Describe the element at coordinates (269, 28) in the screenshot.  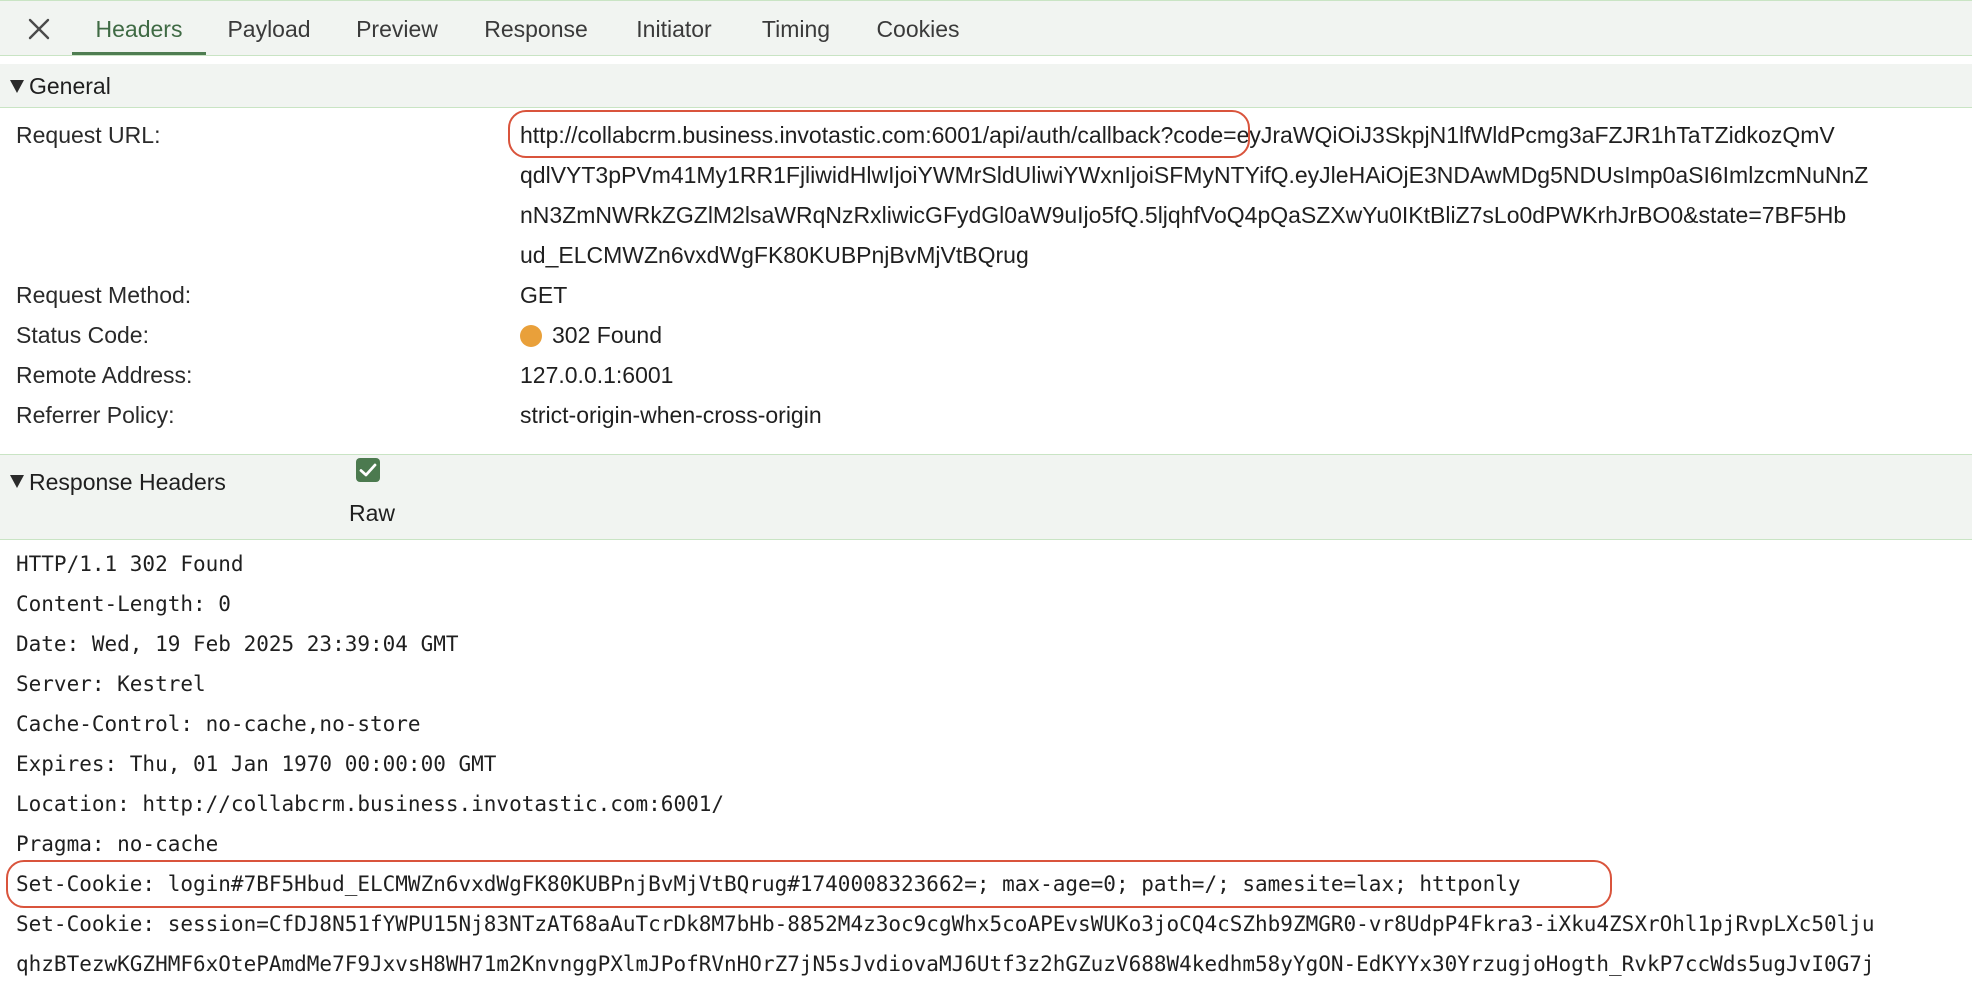
I see `tab-payload: Payload` at that location.